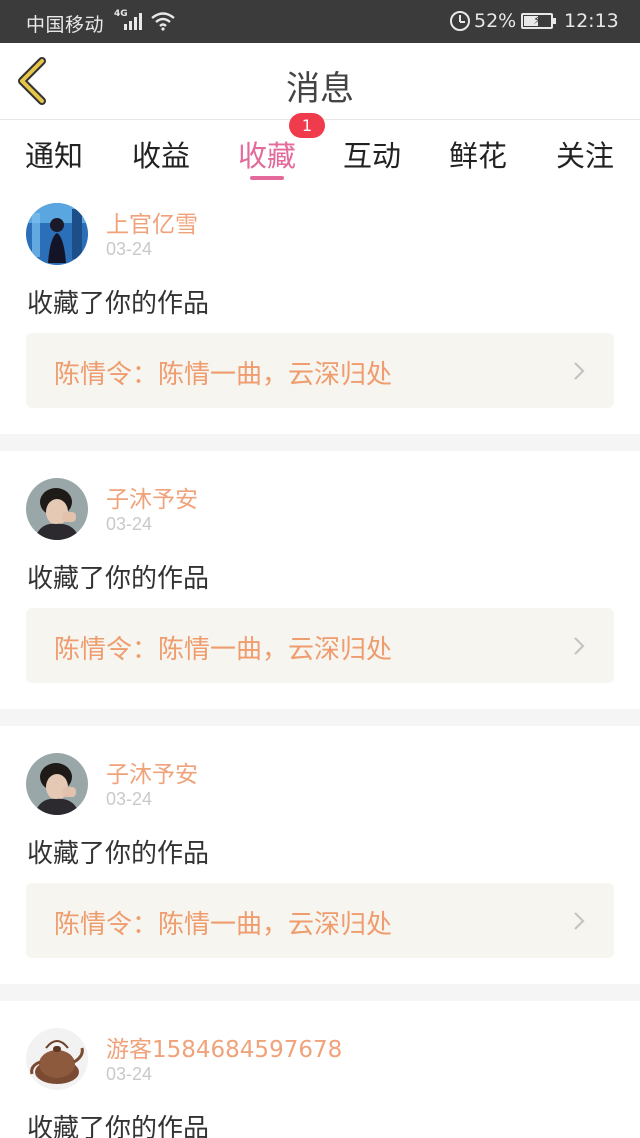 The width and height of the screenshot is (640, 1138). What do you see at coordinates (538, 21) in the screenshot?
I see `battery-icon: ⚡` at bounding box center [538, 21].